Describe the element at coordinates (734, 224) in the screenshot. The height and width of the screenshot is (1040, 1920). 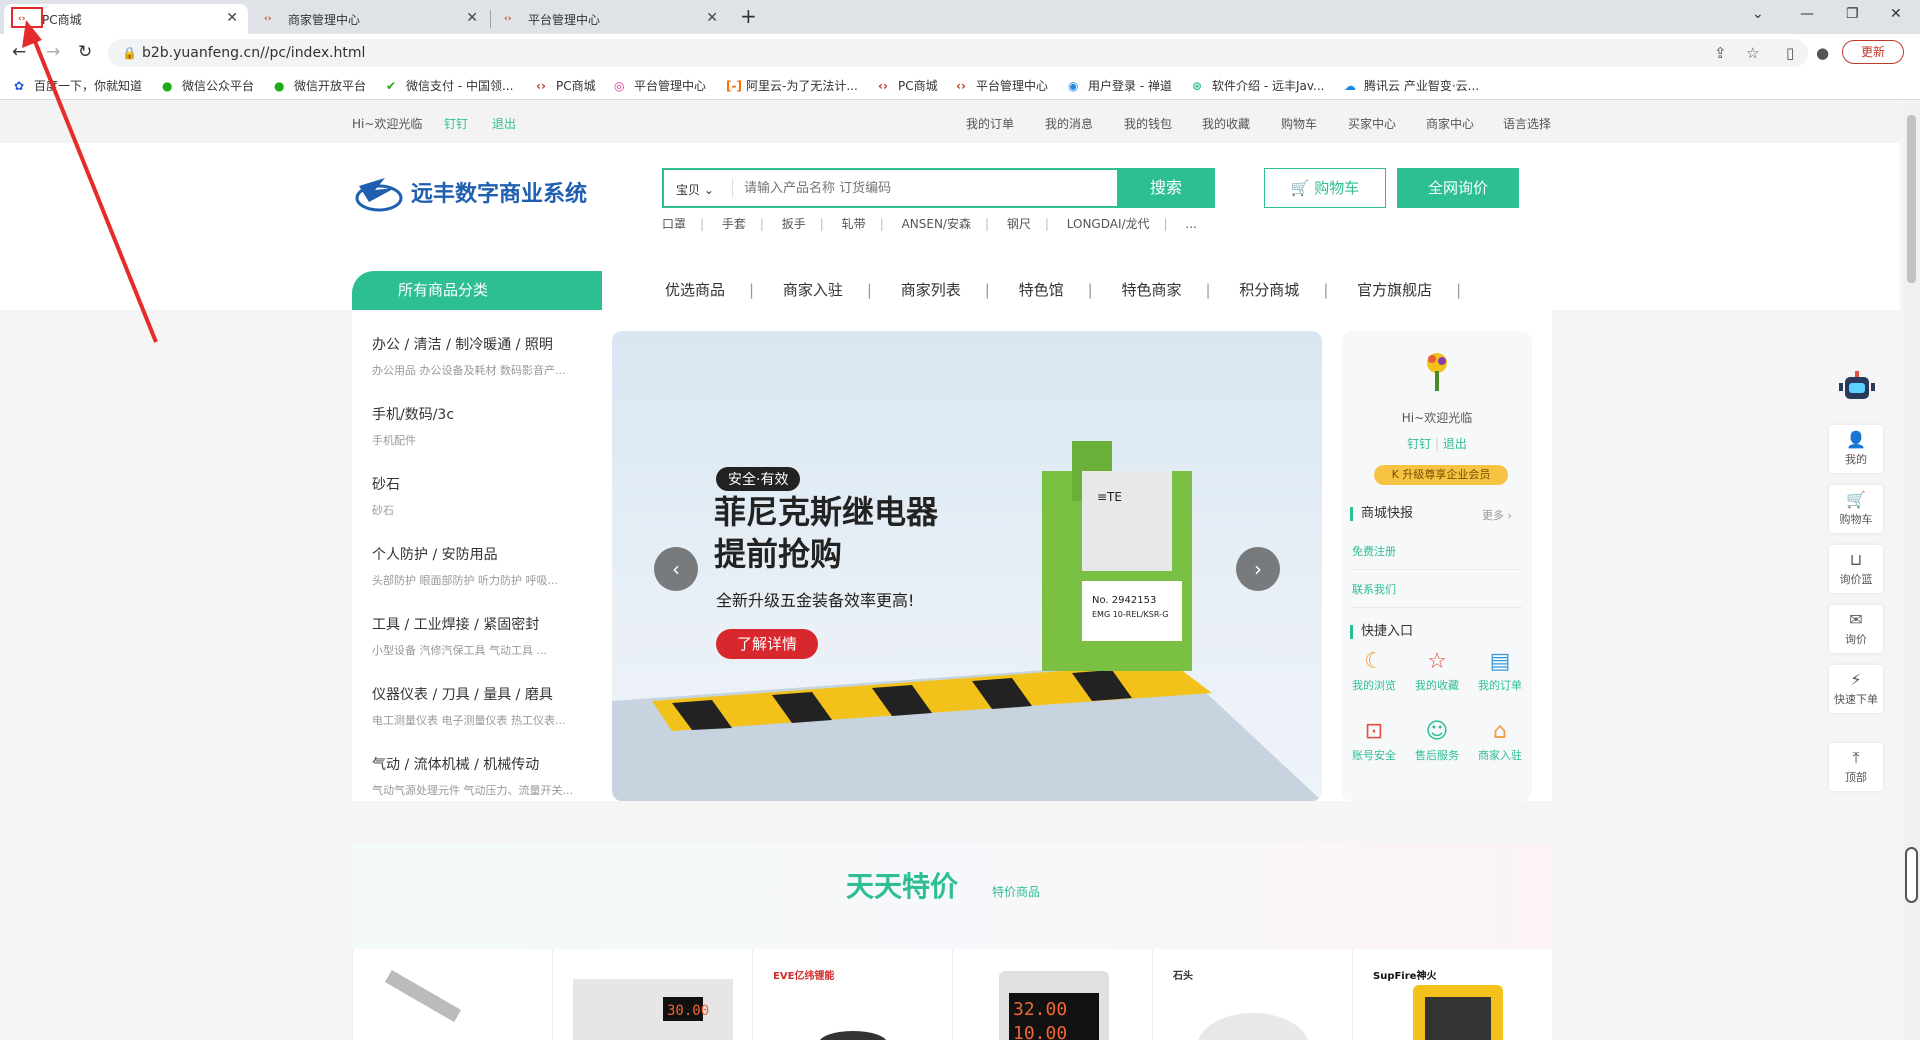
I see `hotword: 手套` at that location.